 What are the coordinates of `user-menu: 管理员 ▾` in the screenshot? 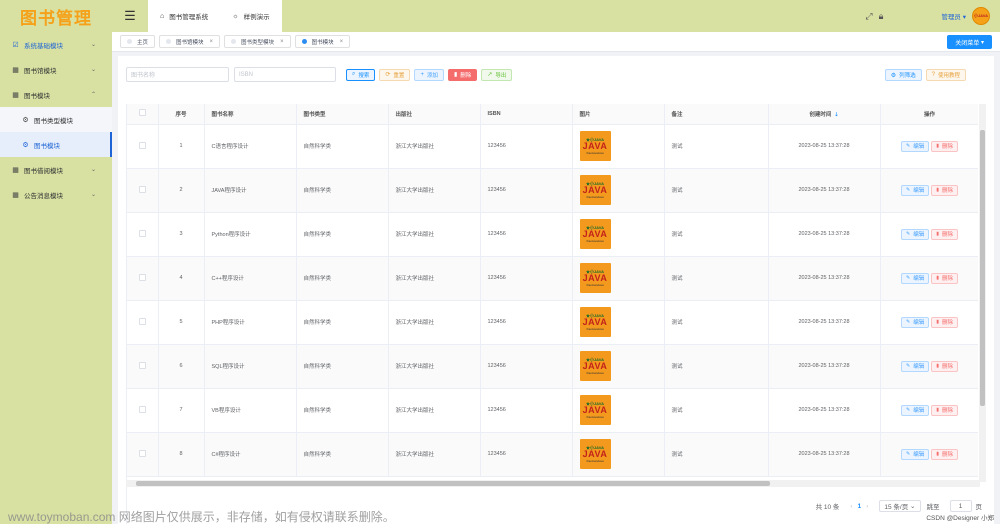 It's located at (953, 16).